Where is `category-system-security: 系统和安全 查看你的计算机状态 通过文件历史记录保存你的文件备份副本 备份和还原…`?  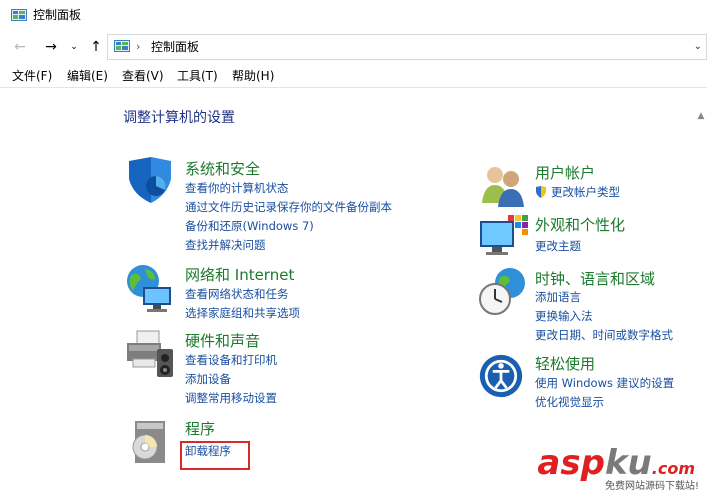 category-system-security: 系统和安全 查看你的计算机状态 通过文件历史记录保存你的文件备份副本 备份和还原… is located at coordinates (275, 207).